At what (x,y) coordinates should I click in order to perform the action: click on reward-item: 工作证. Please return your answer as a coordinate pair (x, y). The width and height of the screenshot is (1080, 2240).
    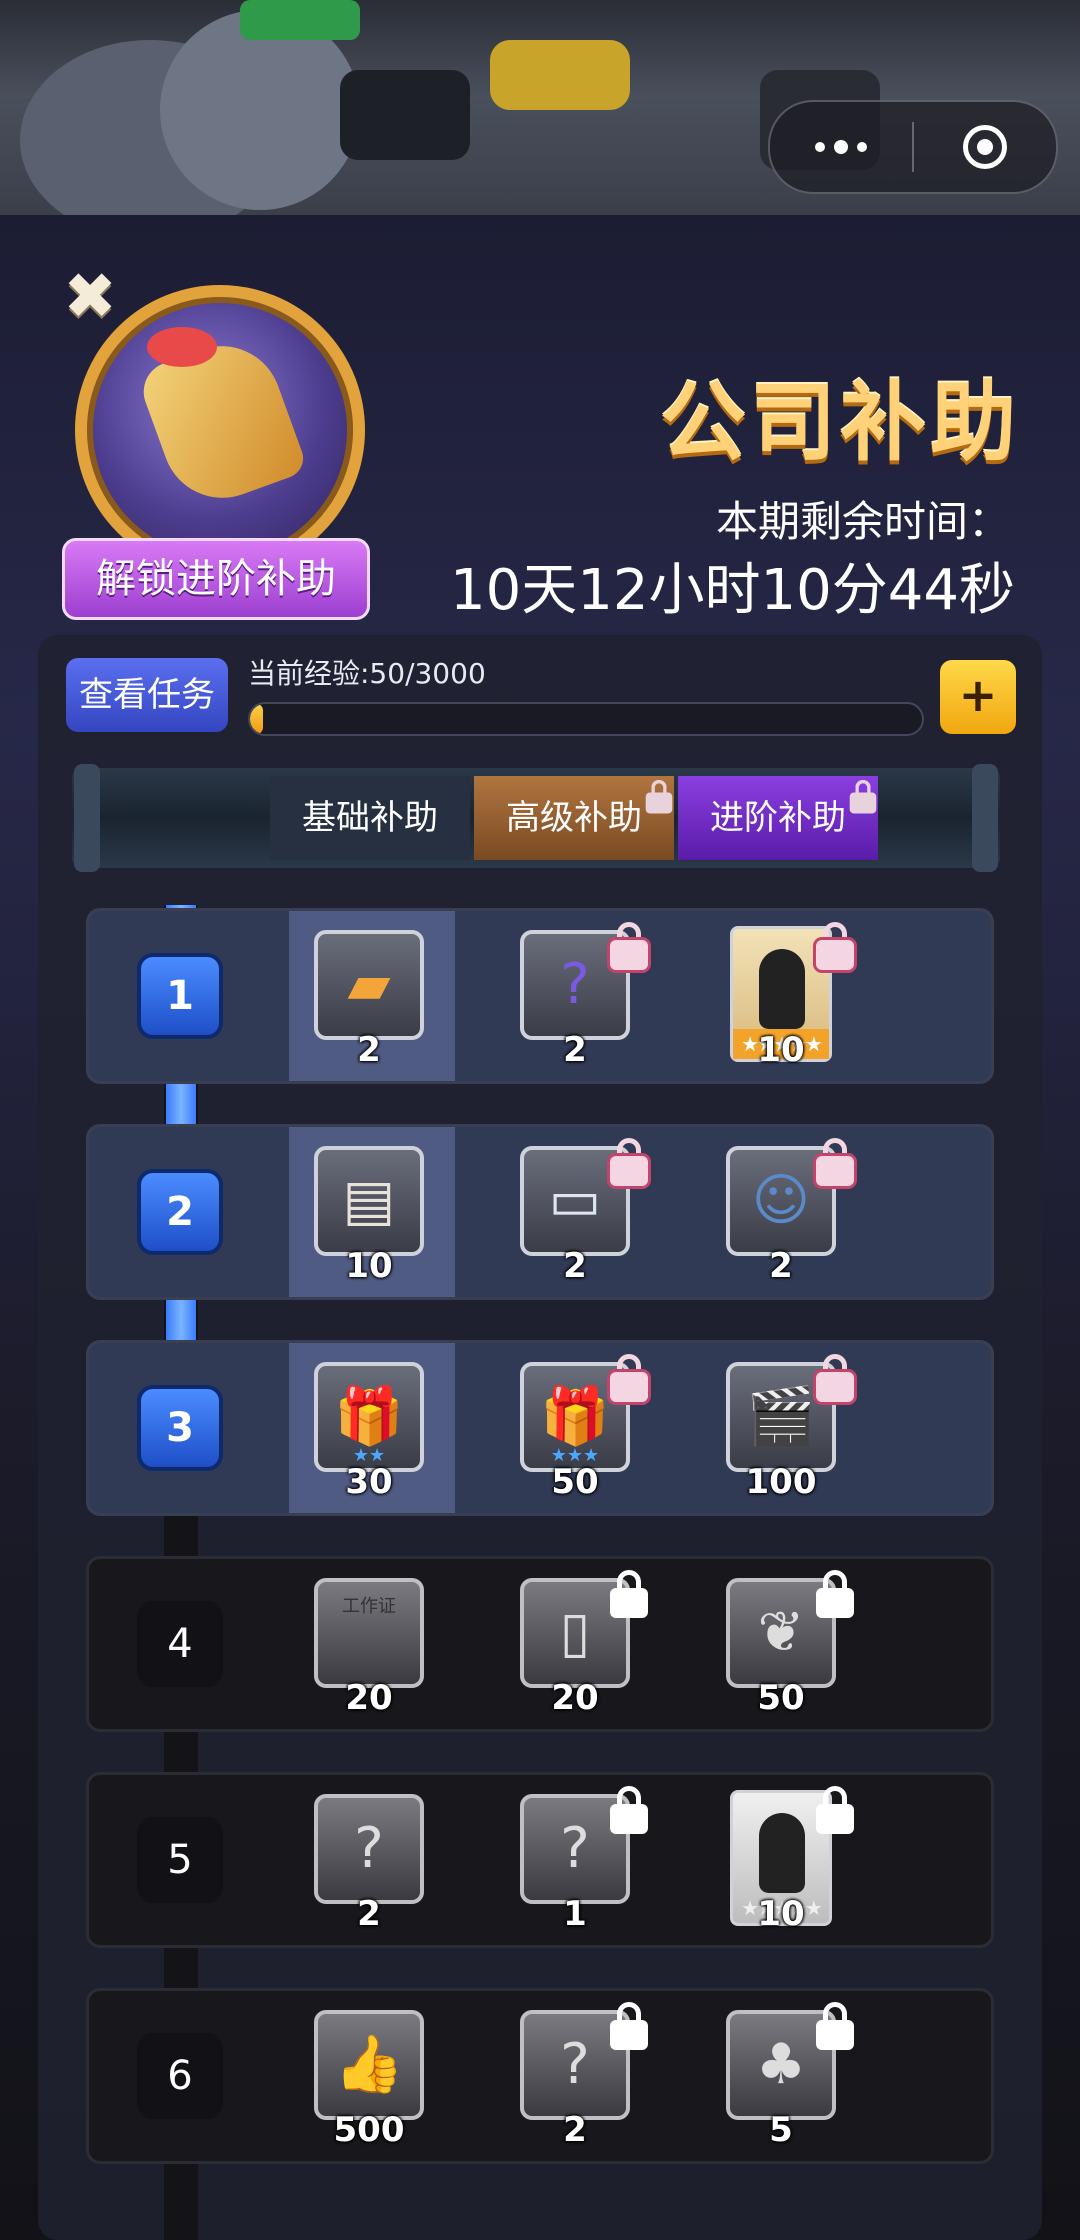
    Looking at the image, I should click on (369, 1633).